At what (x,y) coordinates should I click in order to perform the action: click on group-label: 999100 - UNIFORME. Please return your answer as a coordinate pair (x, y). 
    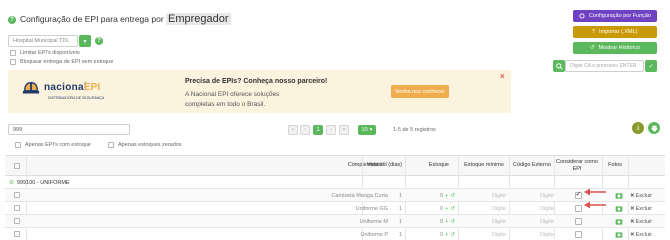
    Looking at the image, I should click on (43, 182).